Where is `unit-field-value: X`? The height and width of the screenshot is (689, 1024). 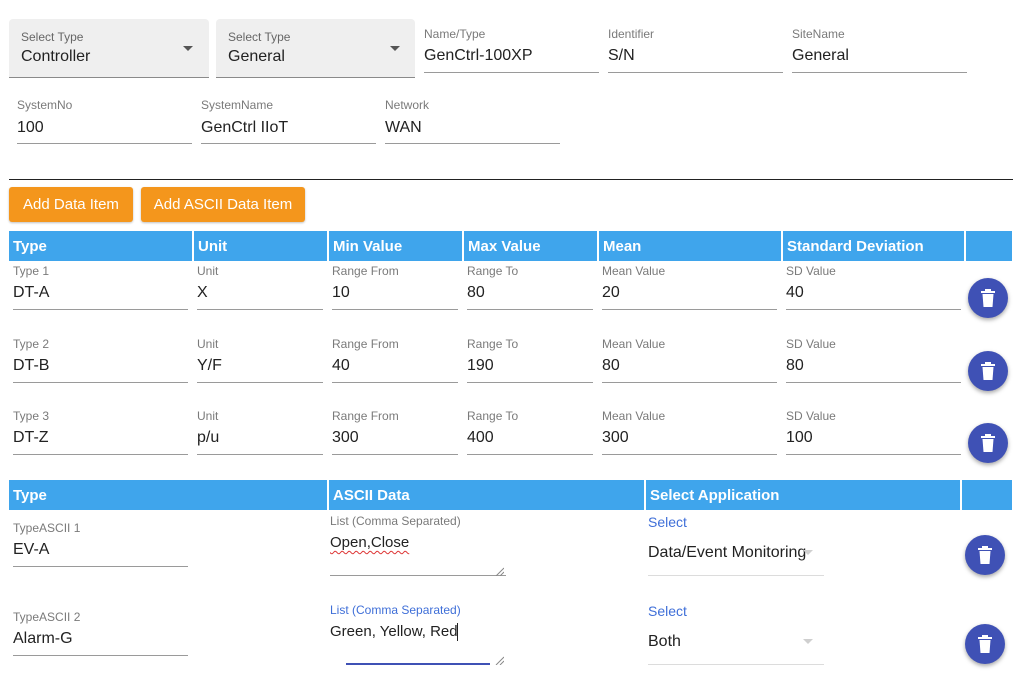 unit-field-value: X is located at coordinates (202, 292).